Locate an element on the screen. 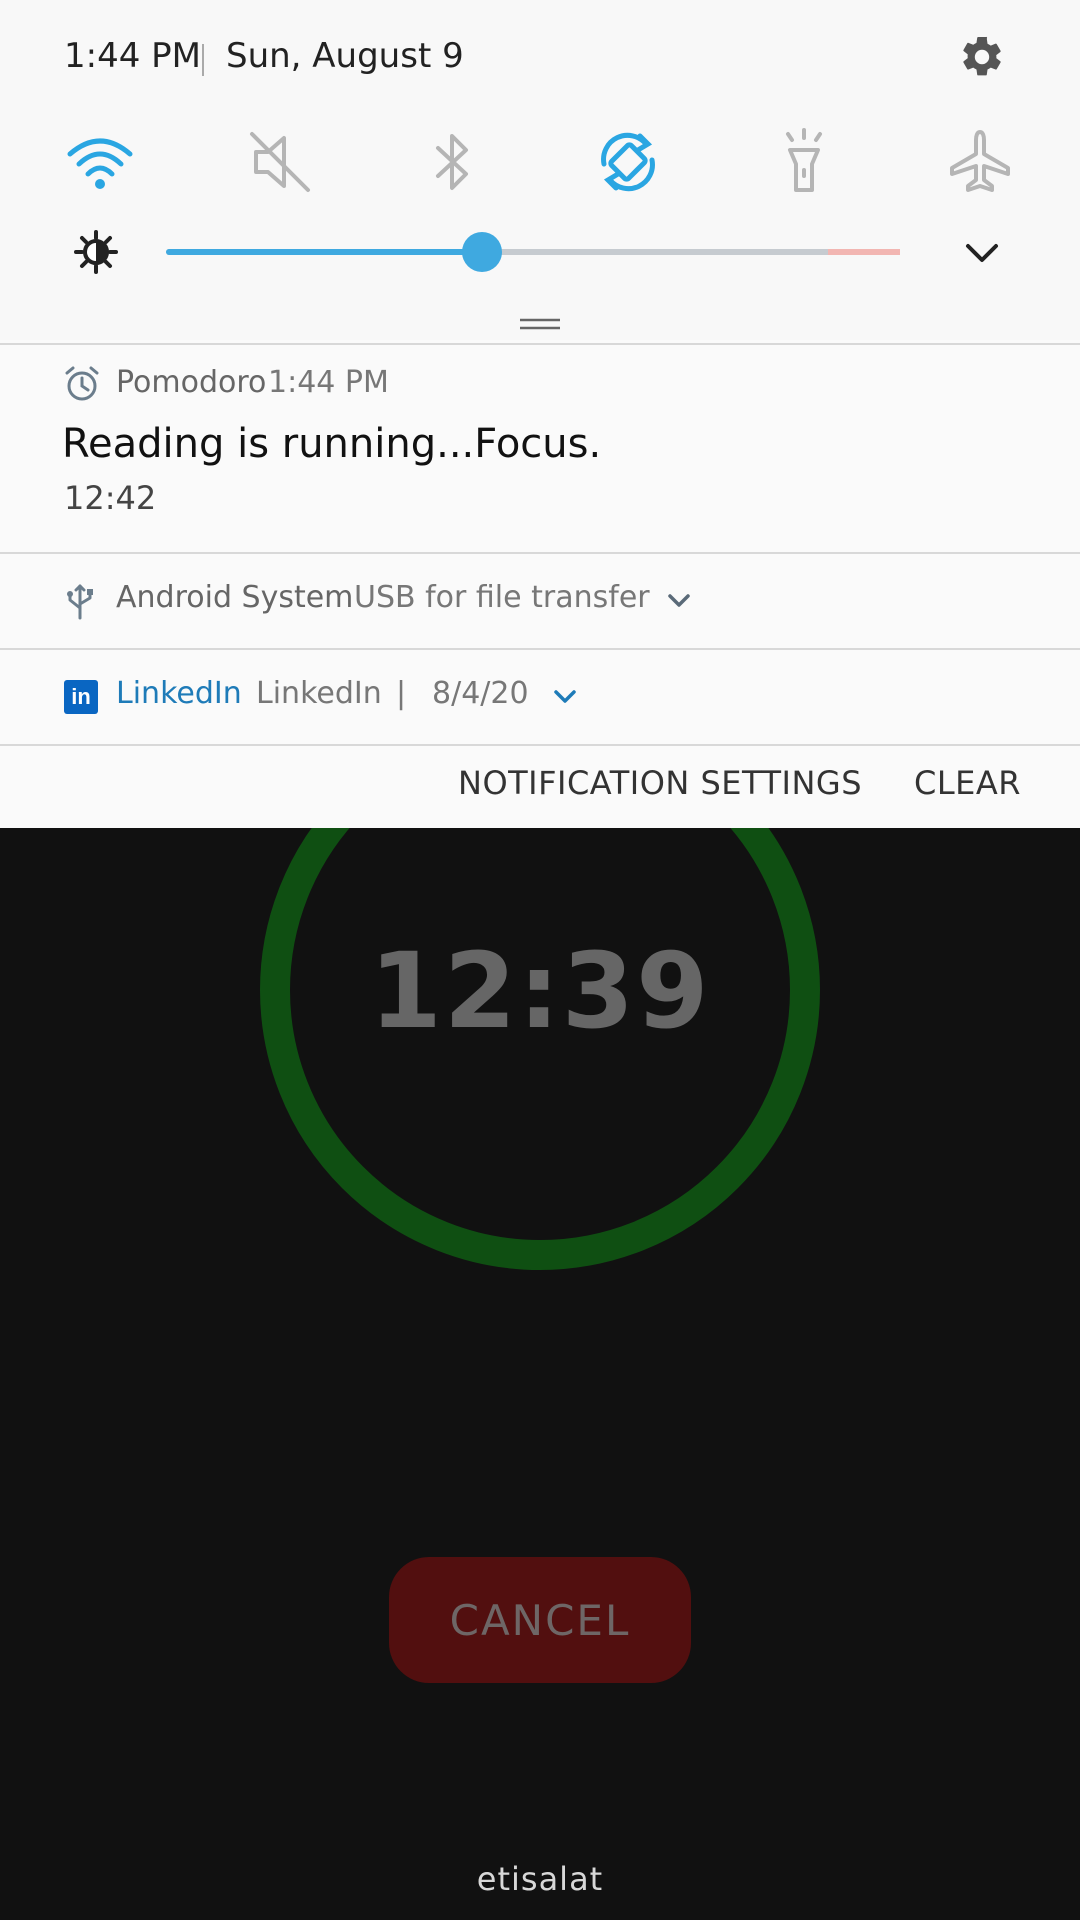 The image size is (1080, 1920). timer-display: 12:39 is located at coordinates (540, 991).